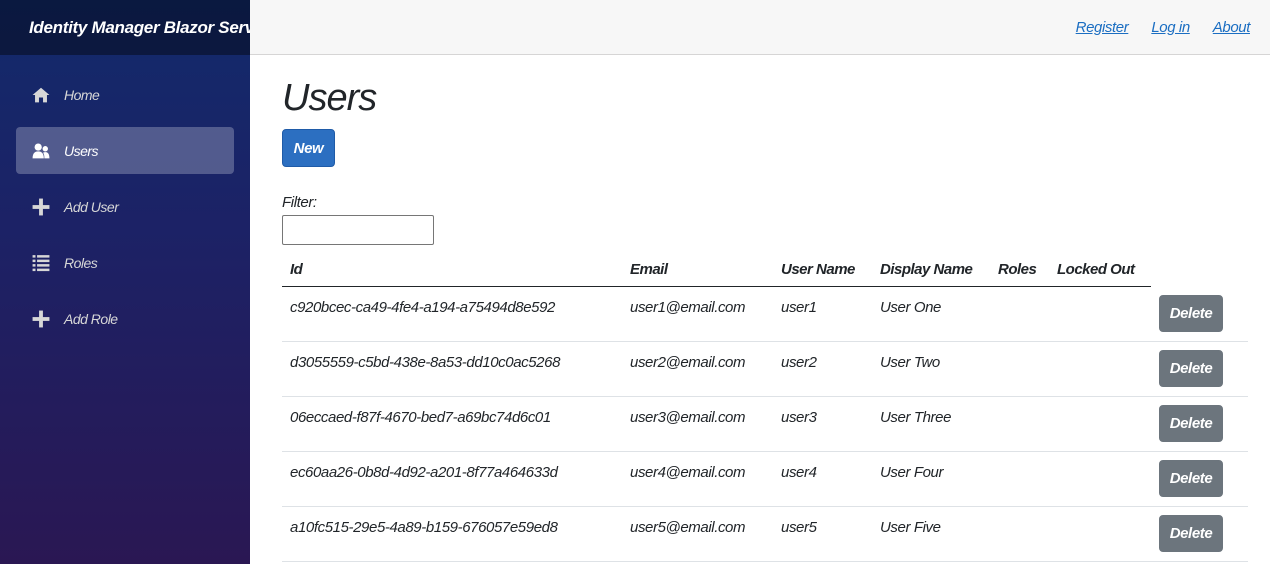 This screenshot has width=1270, height=564. Describe the element at coordinates (1232, 27) in the screenshot. I see `about-link: About` at that location.